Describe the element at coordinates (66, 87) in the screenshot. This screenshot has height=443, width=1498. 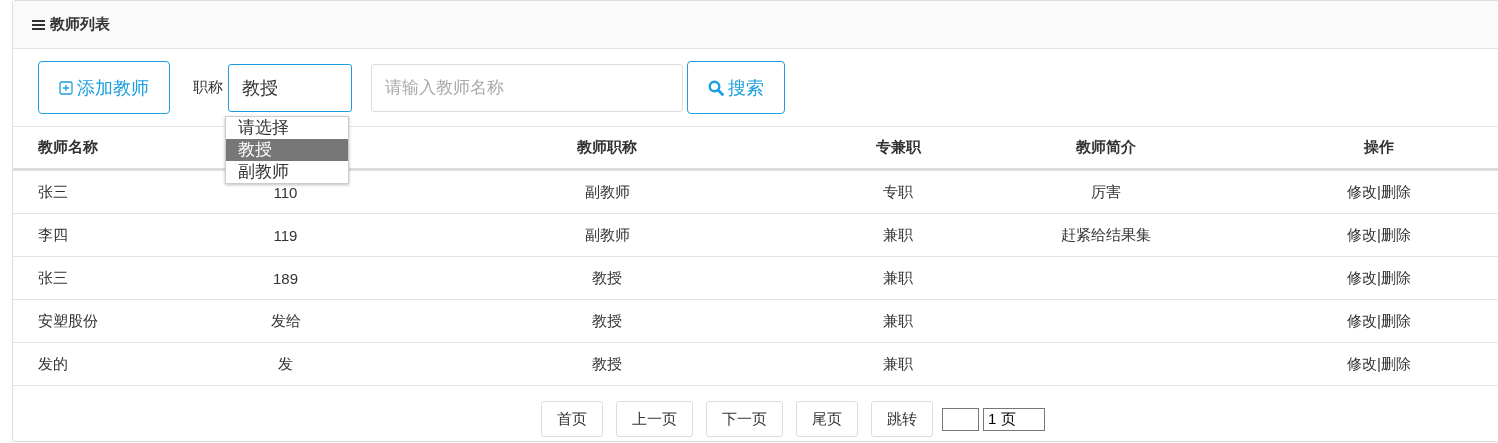
I see `plus-icon` at that location.